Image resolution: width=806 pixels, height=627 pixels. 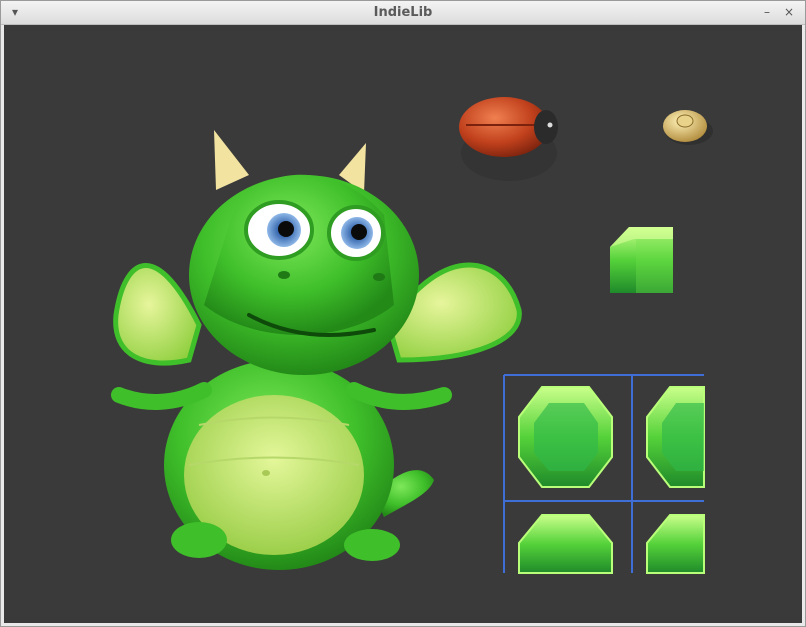 What do you see at coordinates (688, 127) in the screenshot?
I see `gold-ufo-sprite` at bounding box center [688, 127].